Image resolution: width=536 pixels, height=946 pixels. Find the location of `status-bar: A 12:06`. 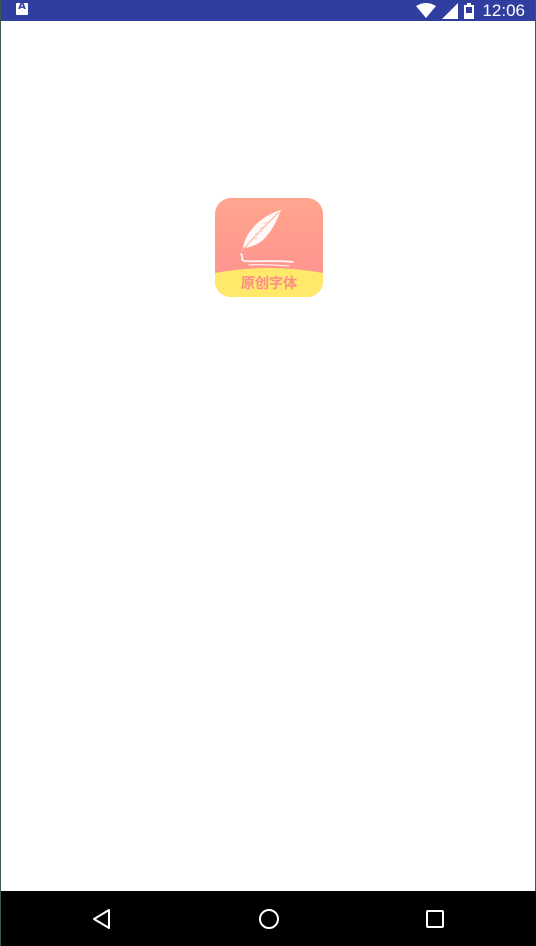

status-bar: A 12:06 is located at coordinates (268, 10).